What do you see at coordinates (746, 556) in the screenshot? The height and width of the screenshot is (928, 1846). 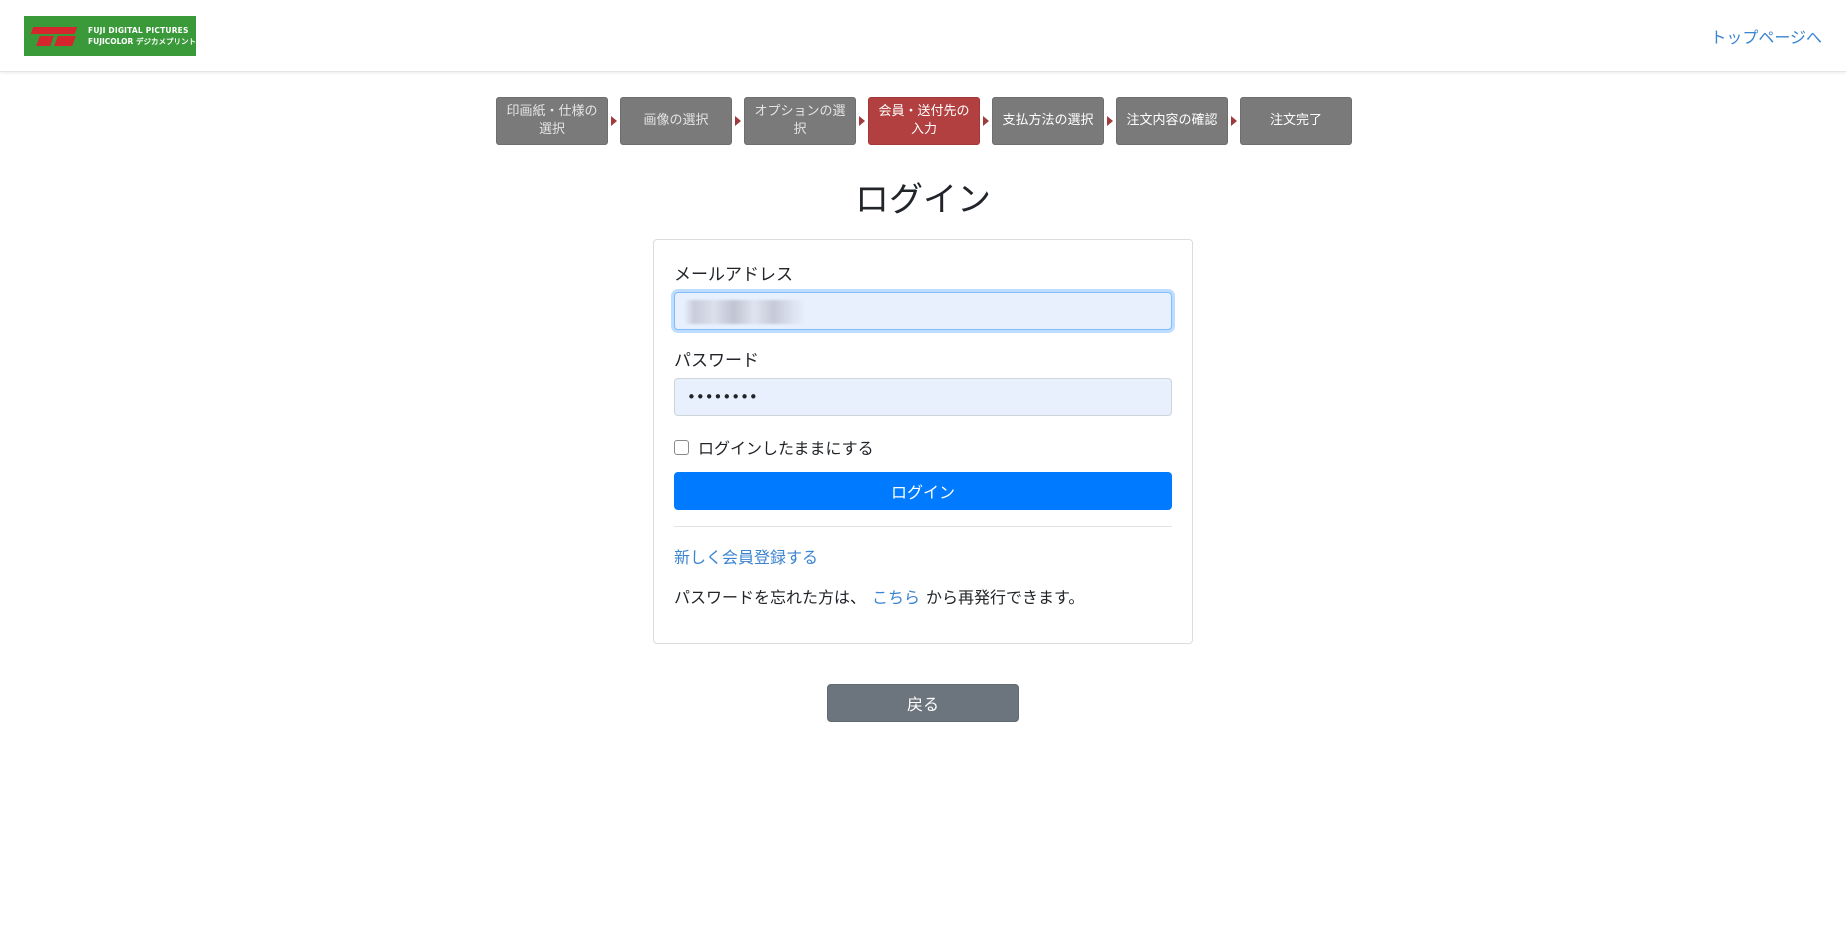 I see `register-link: 新しく会員登録する` at bounding box center [746, 556].